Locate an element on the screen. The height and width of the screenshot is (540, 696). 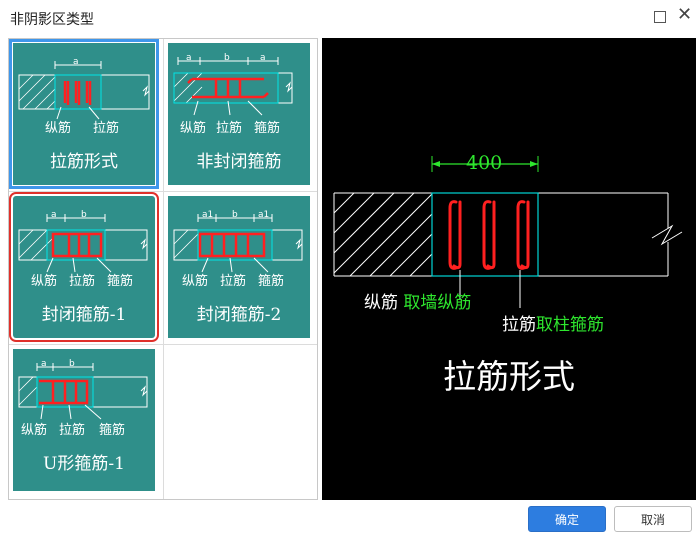
preview-diagram is located at coordinates (508, 232).